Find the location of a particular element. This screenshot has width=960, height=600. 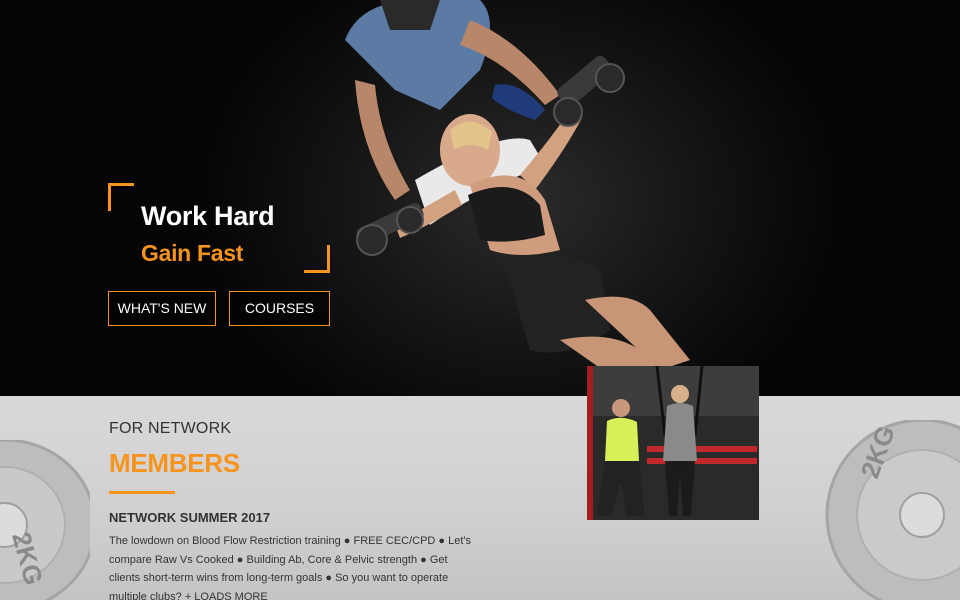

courses-button: COURSES is located at coordinates (279, 308).